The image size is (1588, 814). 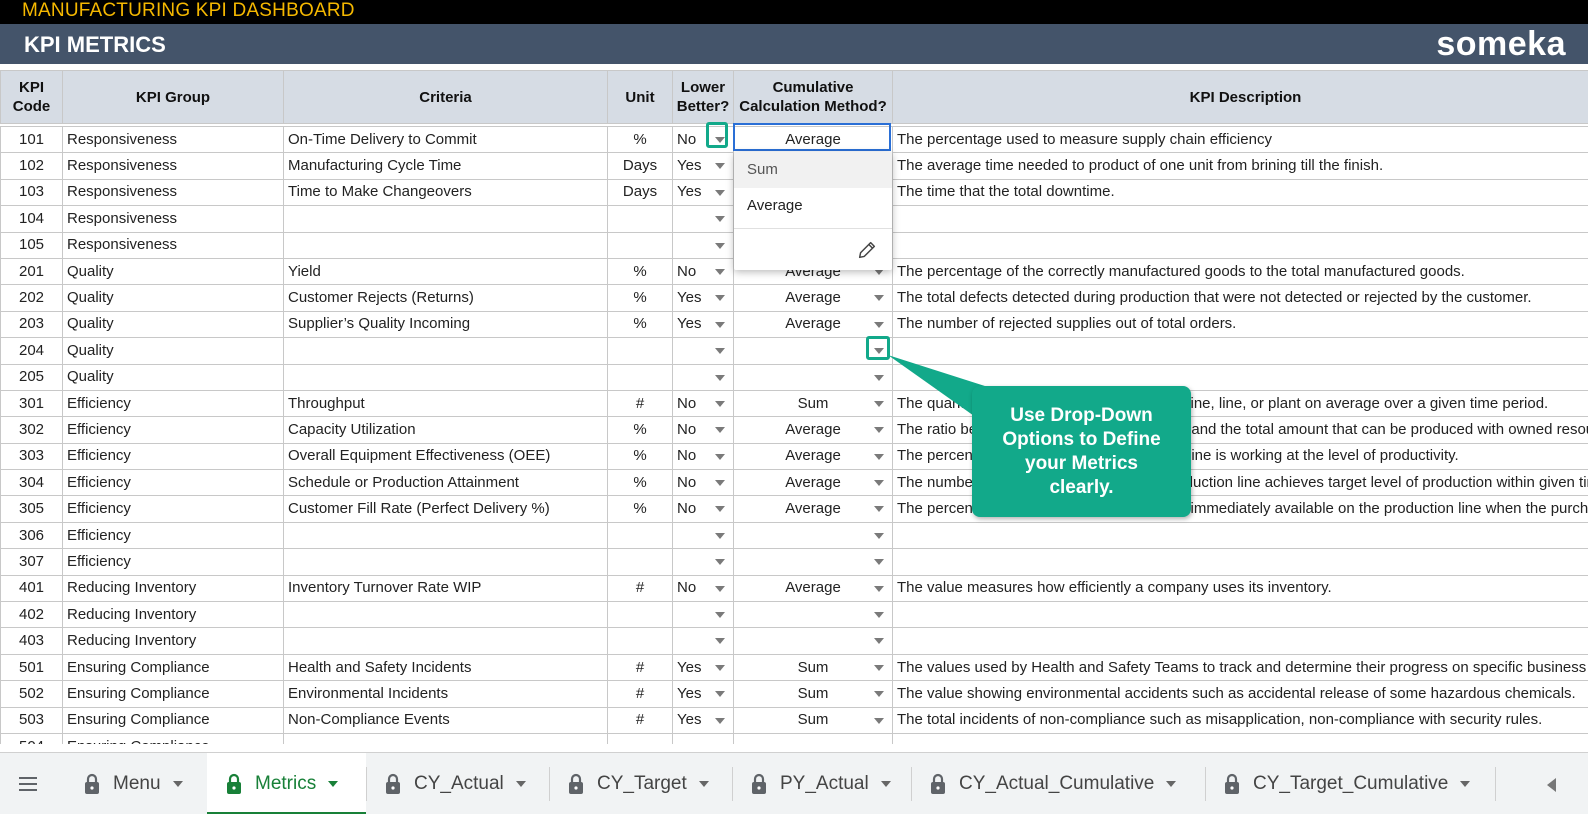 I want to click on kpi-description-cell: The time that the total downtime., so click(x=1240, y=192).